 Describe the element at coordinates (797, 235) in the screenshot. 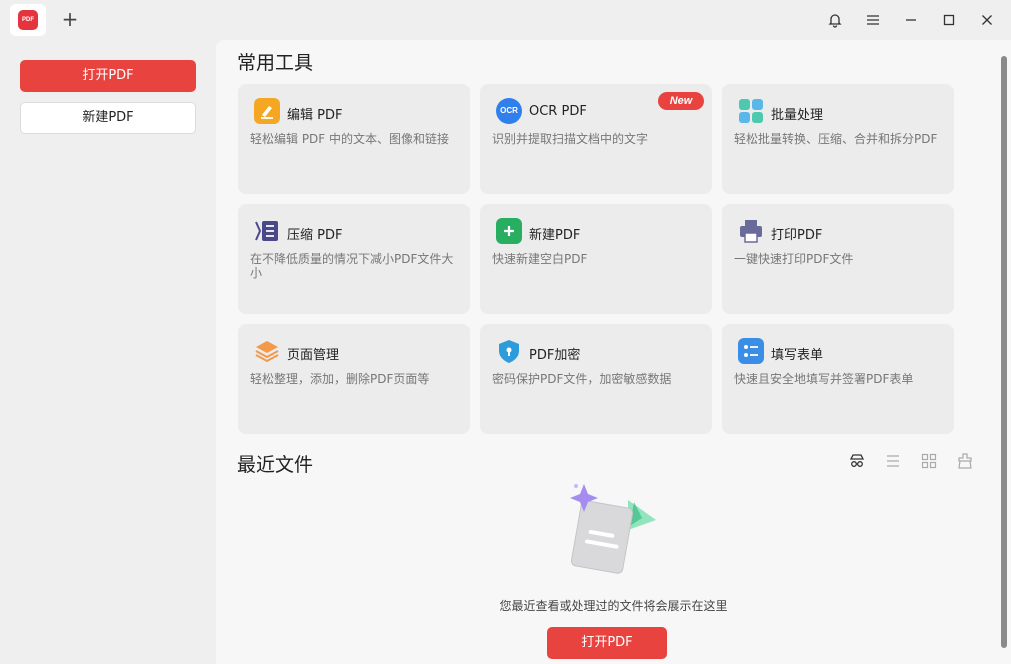

I see `card-title: 打印PDF` at that location.